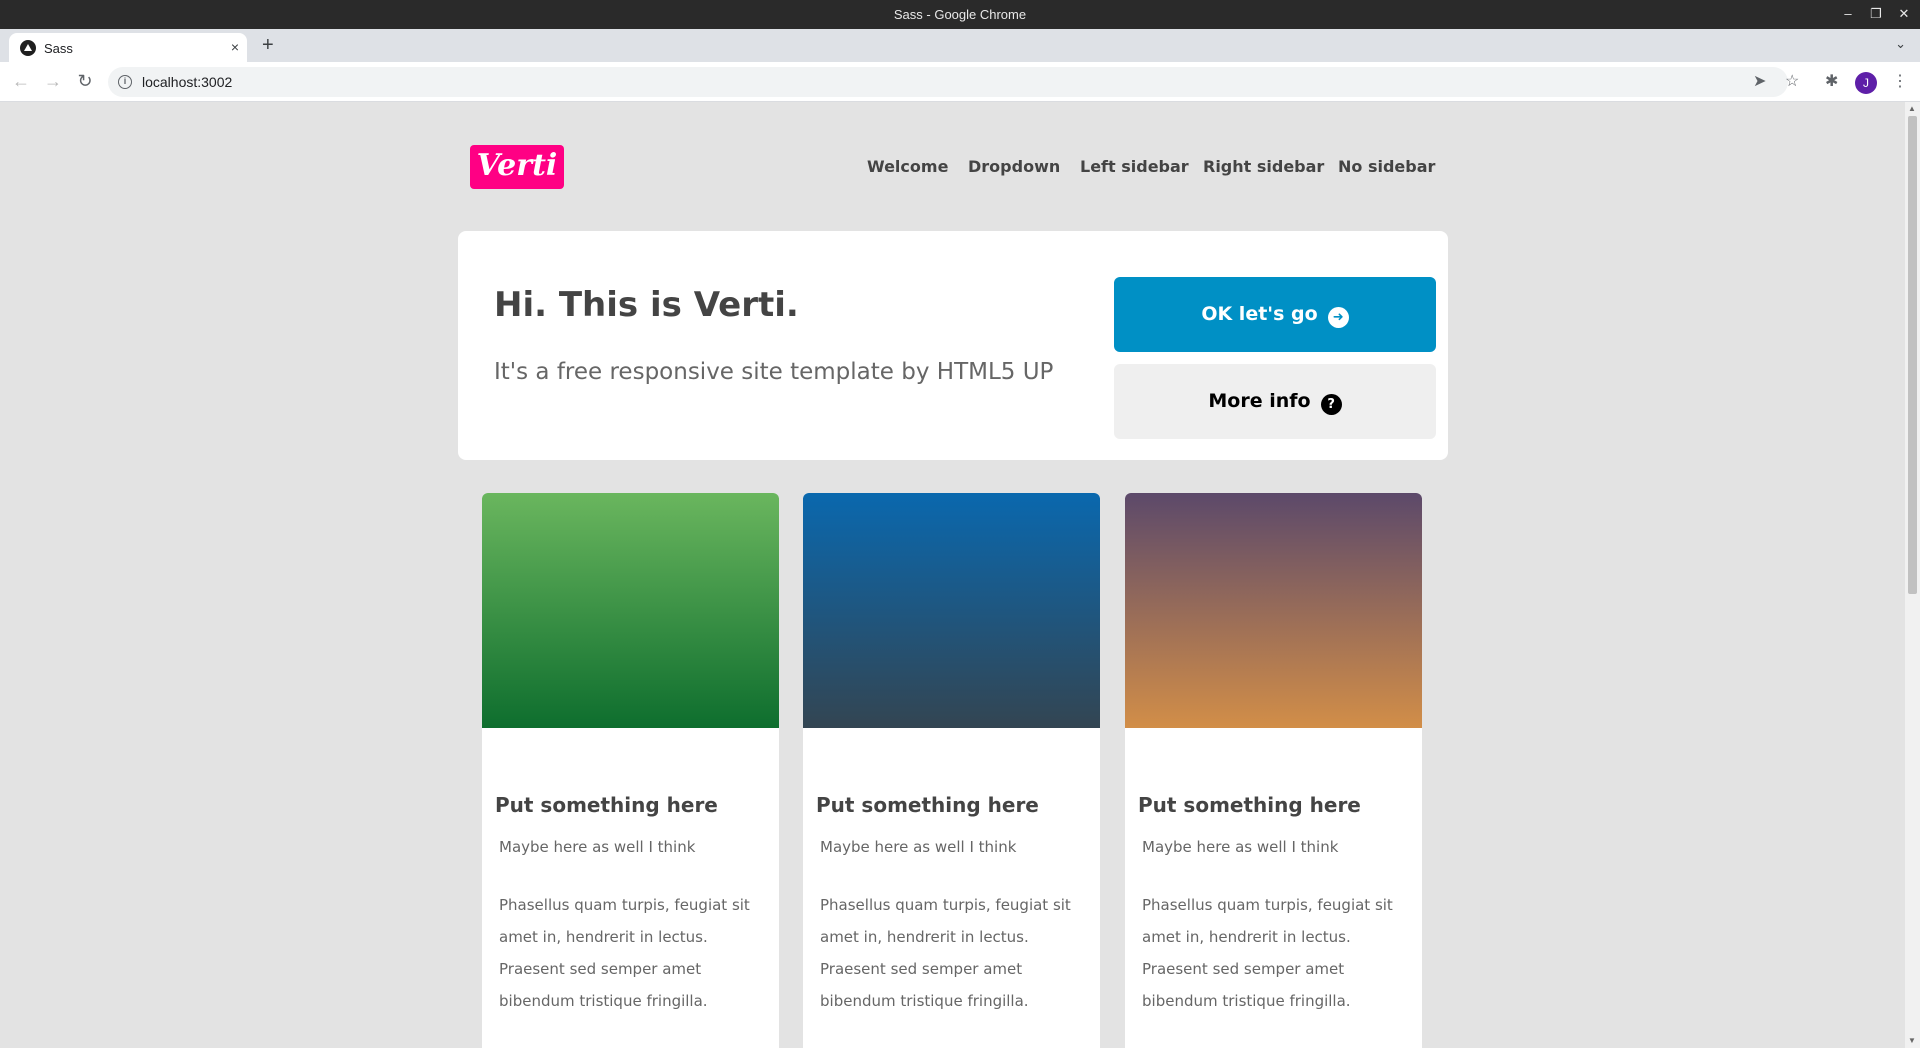  Describe the element at coordinates (125, 82) in the screenshot. I see `site-info-icon: i` at that location.